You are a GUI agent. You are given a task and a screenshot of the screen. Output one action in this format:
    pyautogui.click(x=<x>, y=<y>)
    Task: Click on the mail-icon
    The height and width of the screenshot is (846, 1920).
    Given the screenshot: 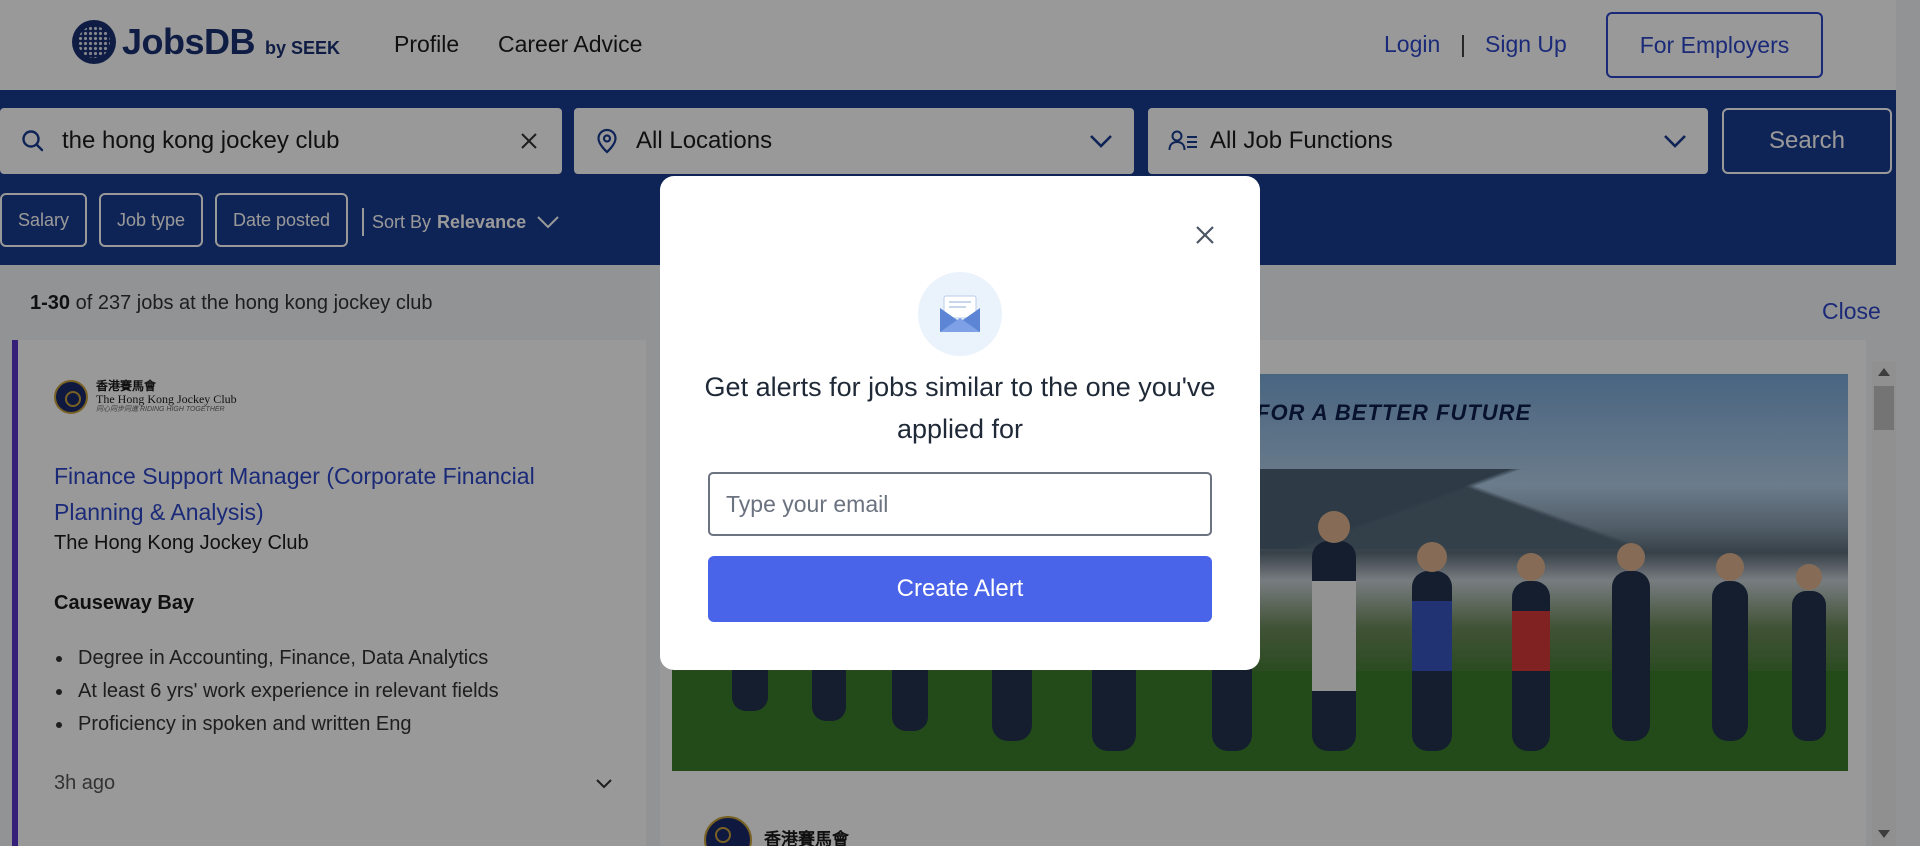 What is the action you would take?
    pyautogui.click(x=960, y=313)
    